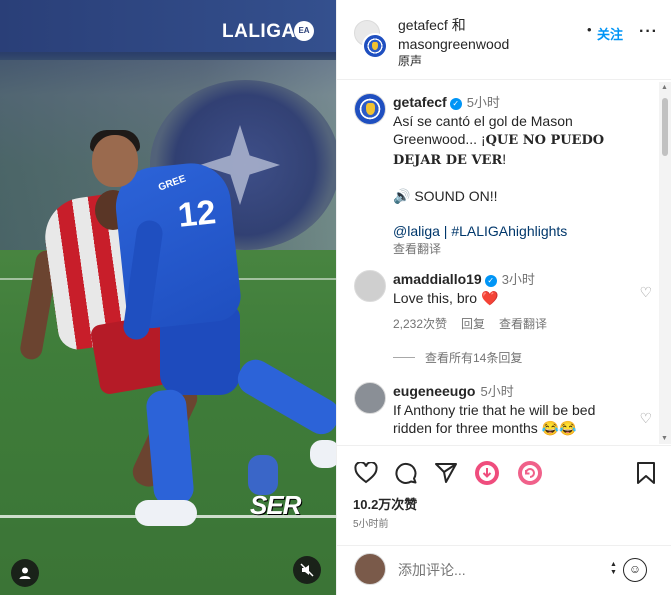 Image resolution: width=671 pixels, height=595 pixels. Describe the element at coordinates (197, 214) in the screenshot. I see `jersey-number: 12` at that location.